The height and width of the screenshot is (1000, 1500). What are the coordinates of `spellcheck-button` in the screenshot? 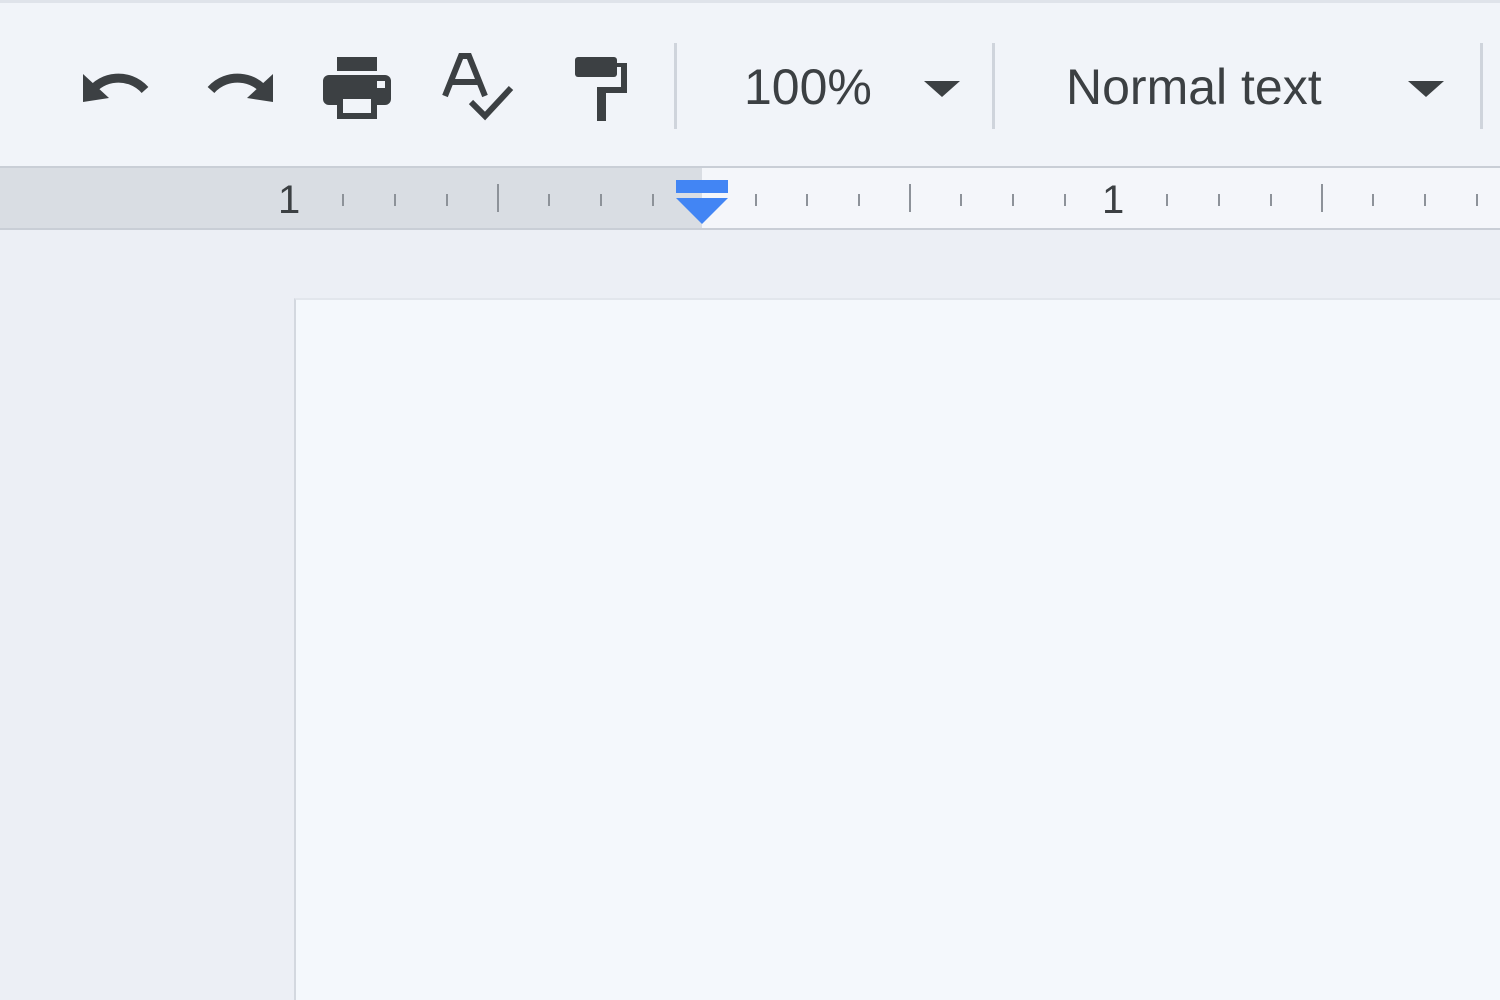 It's located at (479, 88).